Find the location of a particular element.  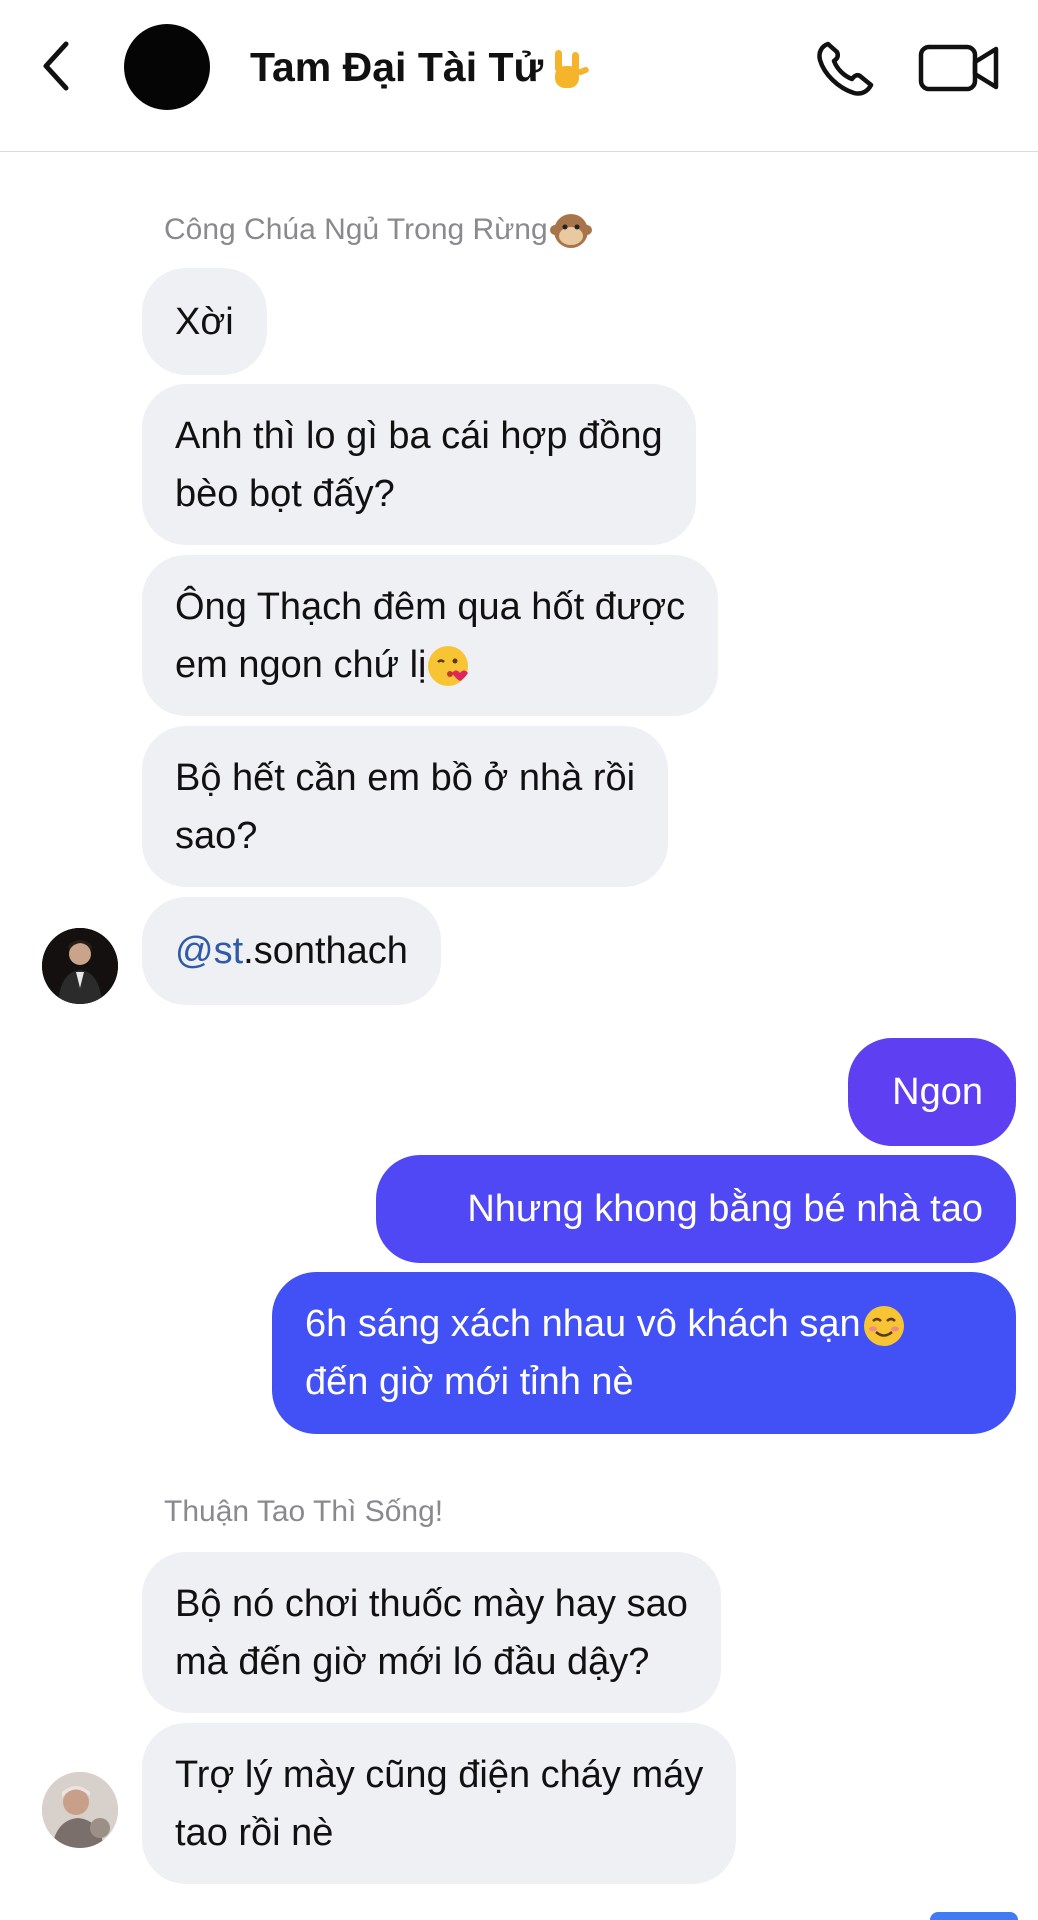

group-avatar is located at coordinates (167, 67).